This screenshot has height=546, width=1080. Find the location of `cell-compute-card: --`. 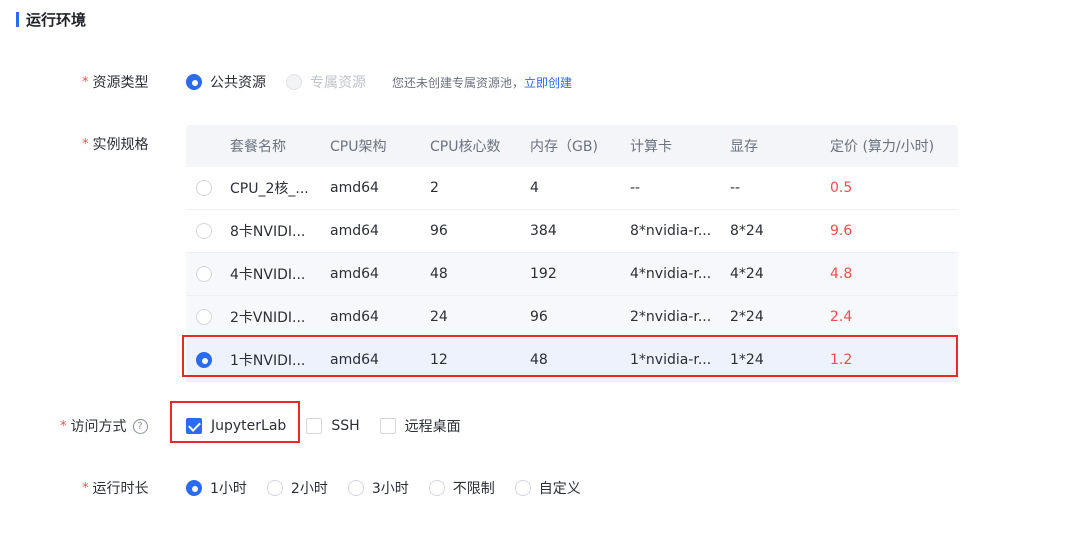

cell-compute-card: -- is located at coordinates (635, 188).